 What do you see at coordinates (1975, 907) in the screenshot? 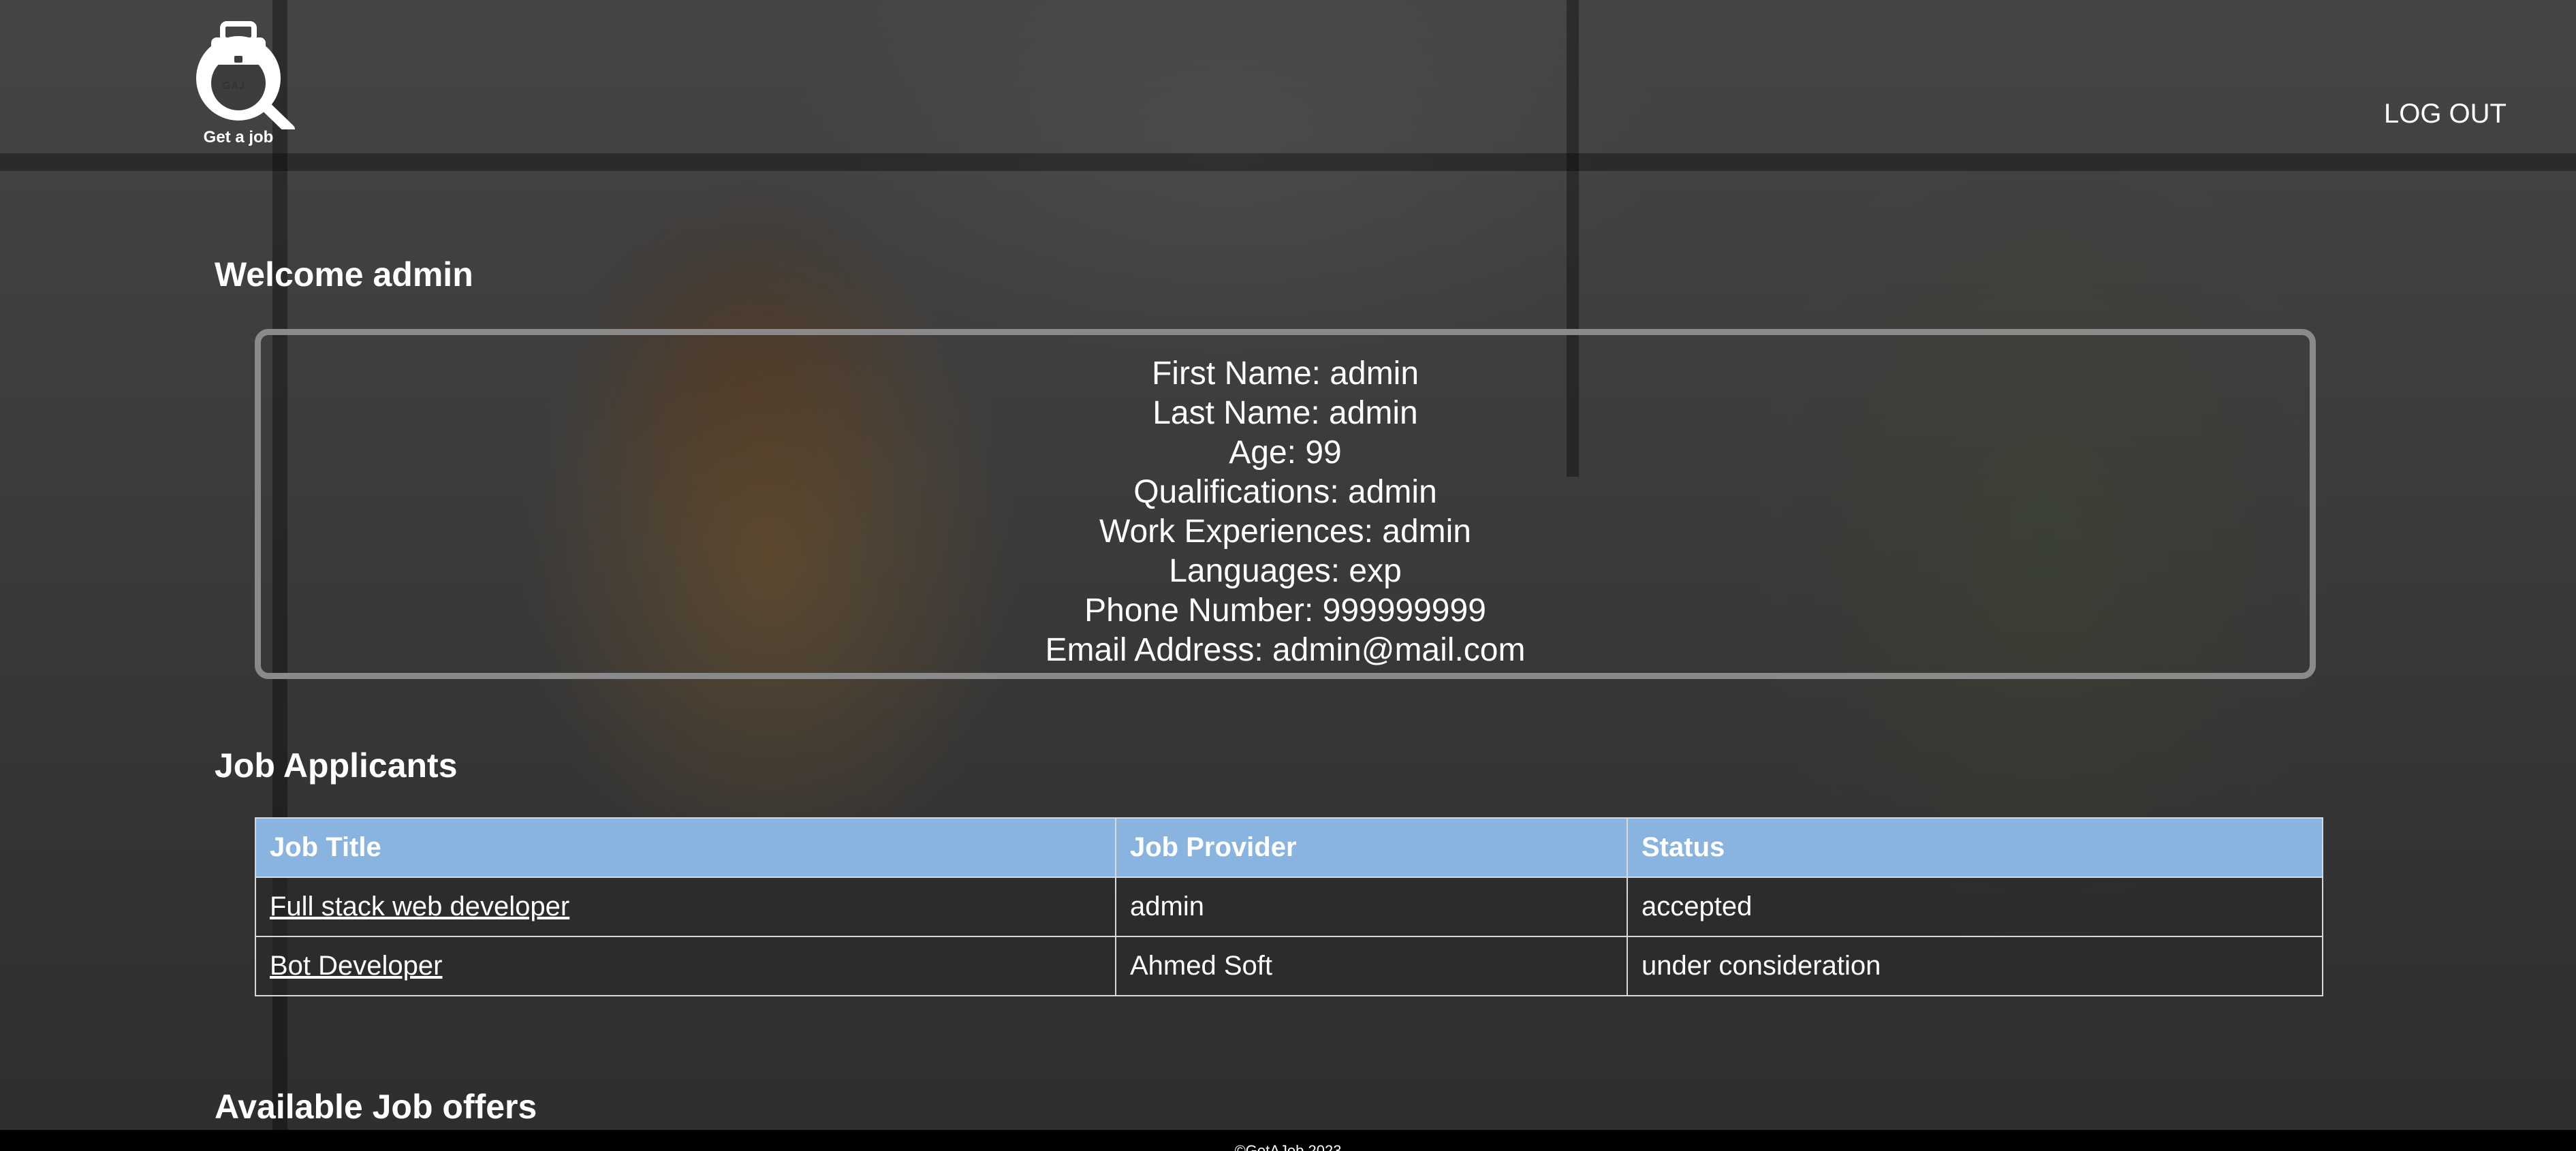
I see `status-cell: accepted` at bounding box center [1975, 907].